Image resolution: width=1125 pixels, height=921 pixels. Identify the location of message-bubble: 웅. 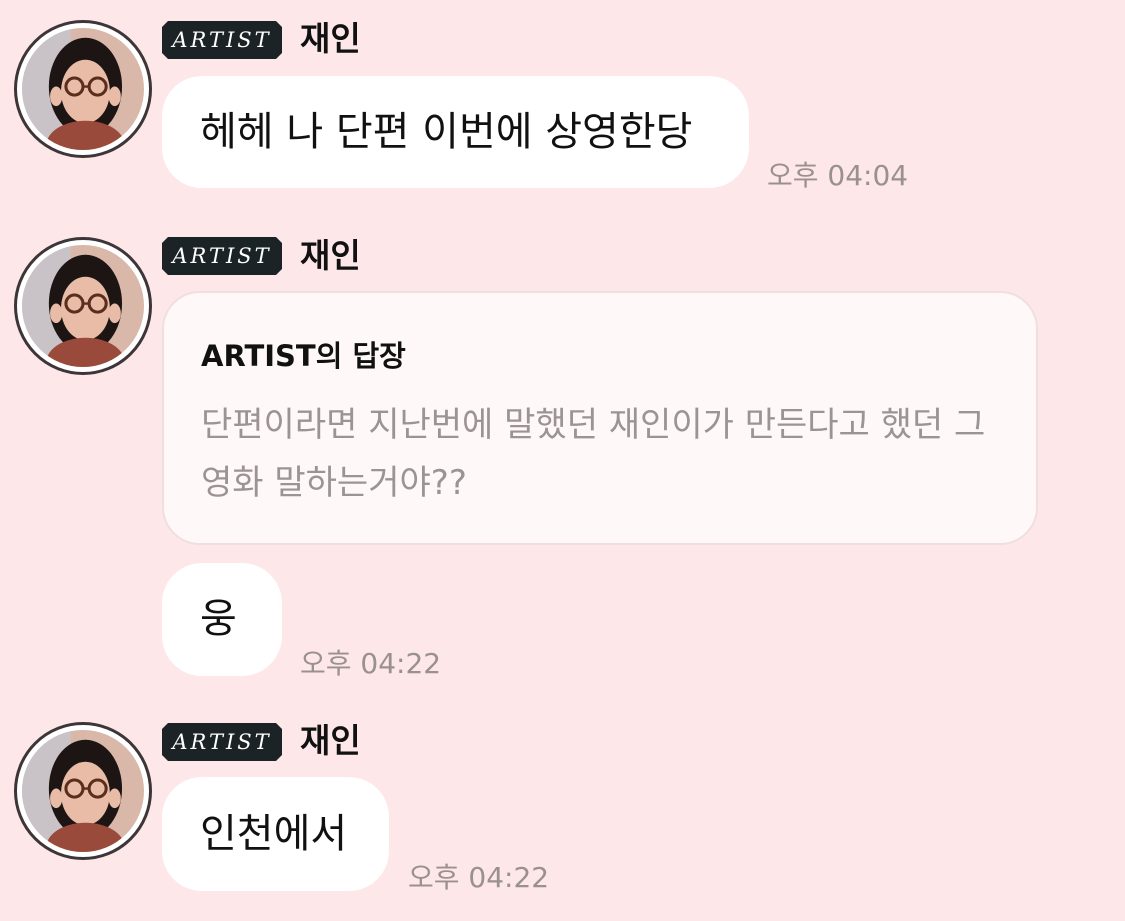
(222, 619).